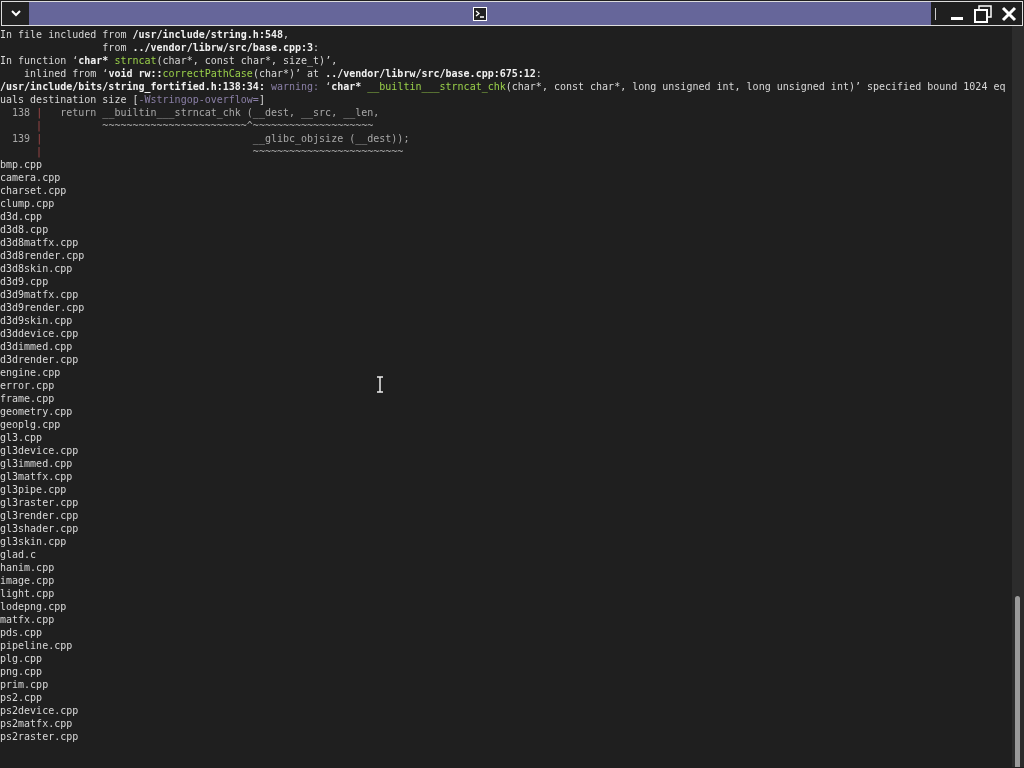 This screenshot has height=768, width=1024. What do you see at coordinates (39, 359) in the screenshot?
I see `terminal-line: d3drender.cpp` at bounding box center [39, 359].